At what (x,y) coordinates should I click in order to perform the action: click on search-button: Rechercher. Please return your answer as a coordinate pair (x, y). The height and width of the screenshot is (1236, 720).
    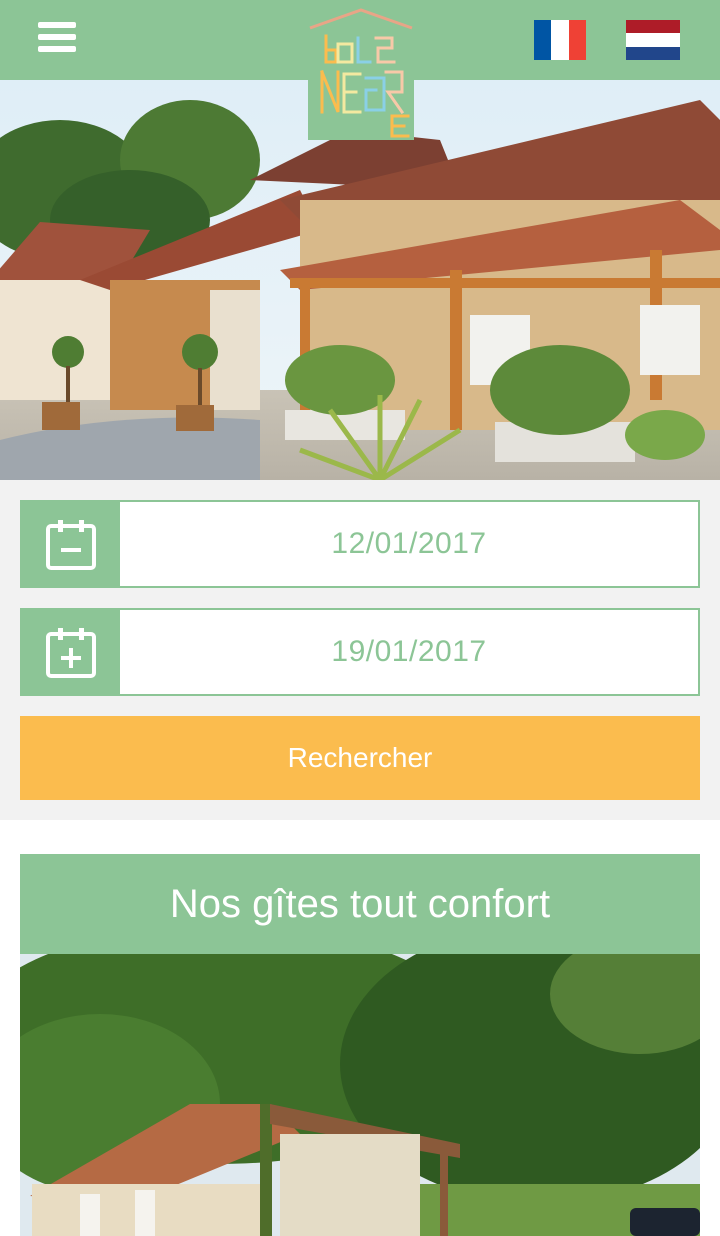
    Looking at the image, I should click on (360, 758).